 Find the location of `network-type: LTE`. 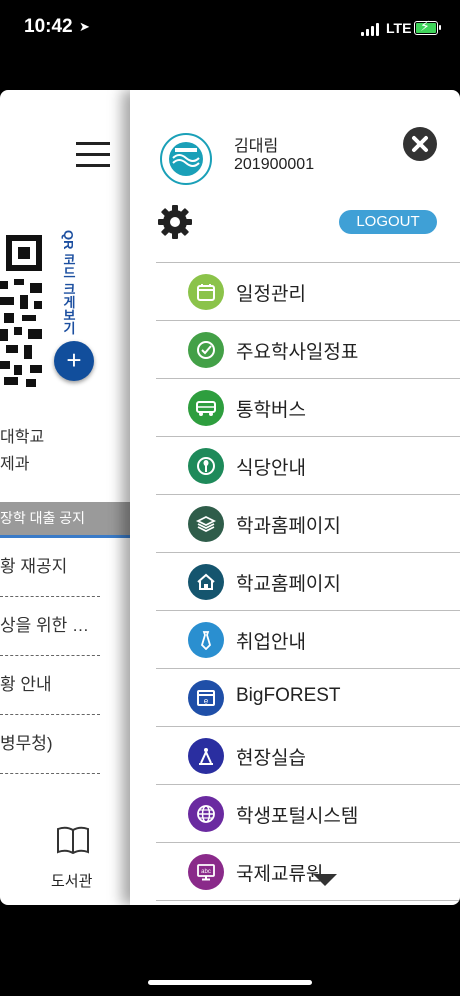

network-type: LTE is located at coordinates (399, 28).